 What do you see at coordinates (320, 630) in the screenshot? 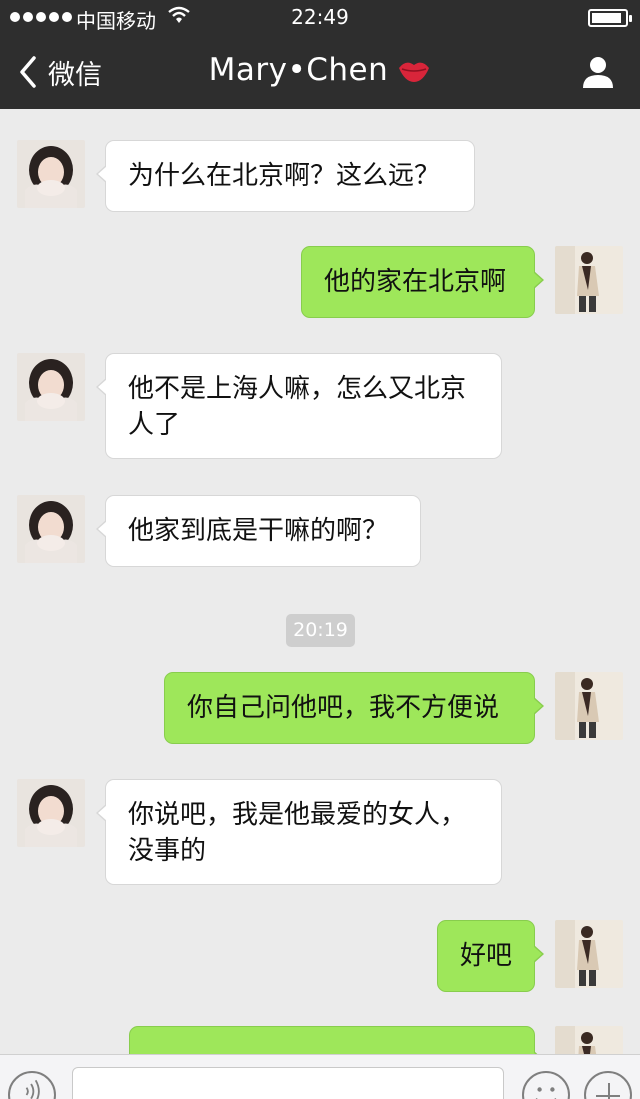
I see `timestamp: 20:19` at bounding box center [320, 630].